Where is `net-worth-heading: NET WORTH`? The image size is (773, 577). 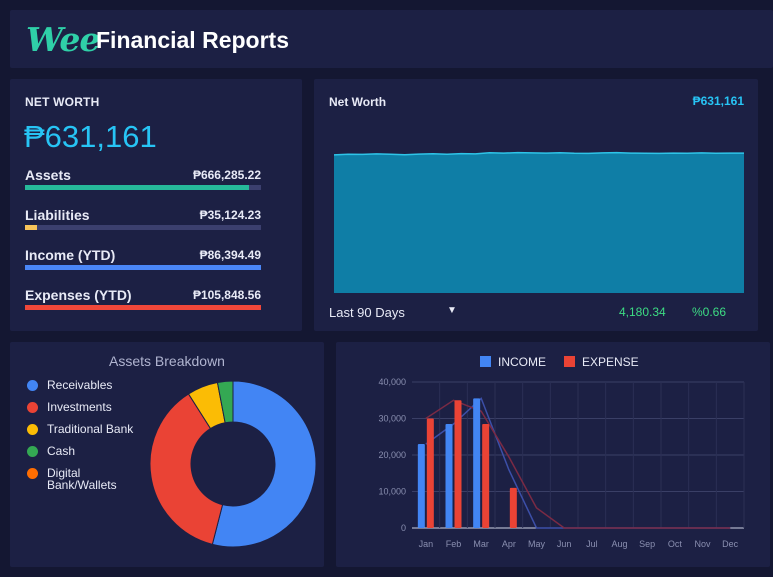 net-worth-heading: NET WORTH is located at coordinates (62, 102).